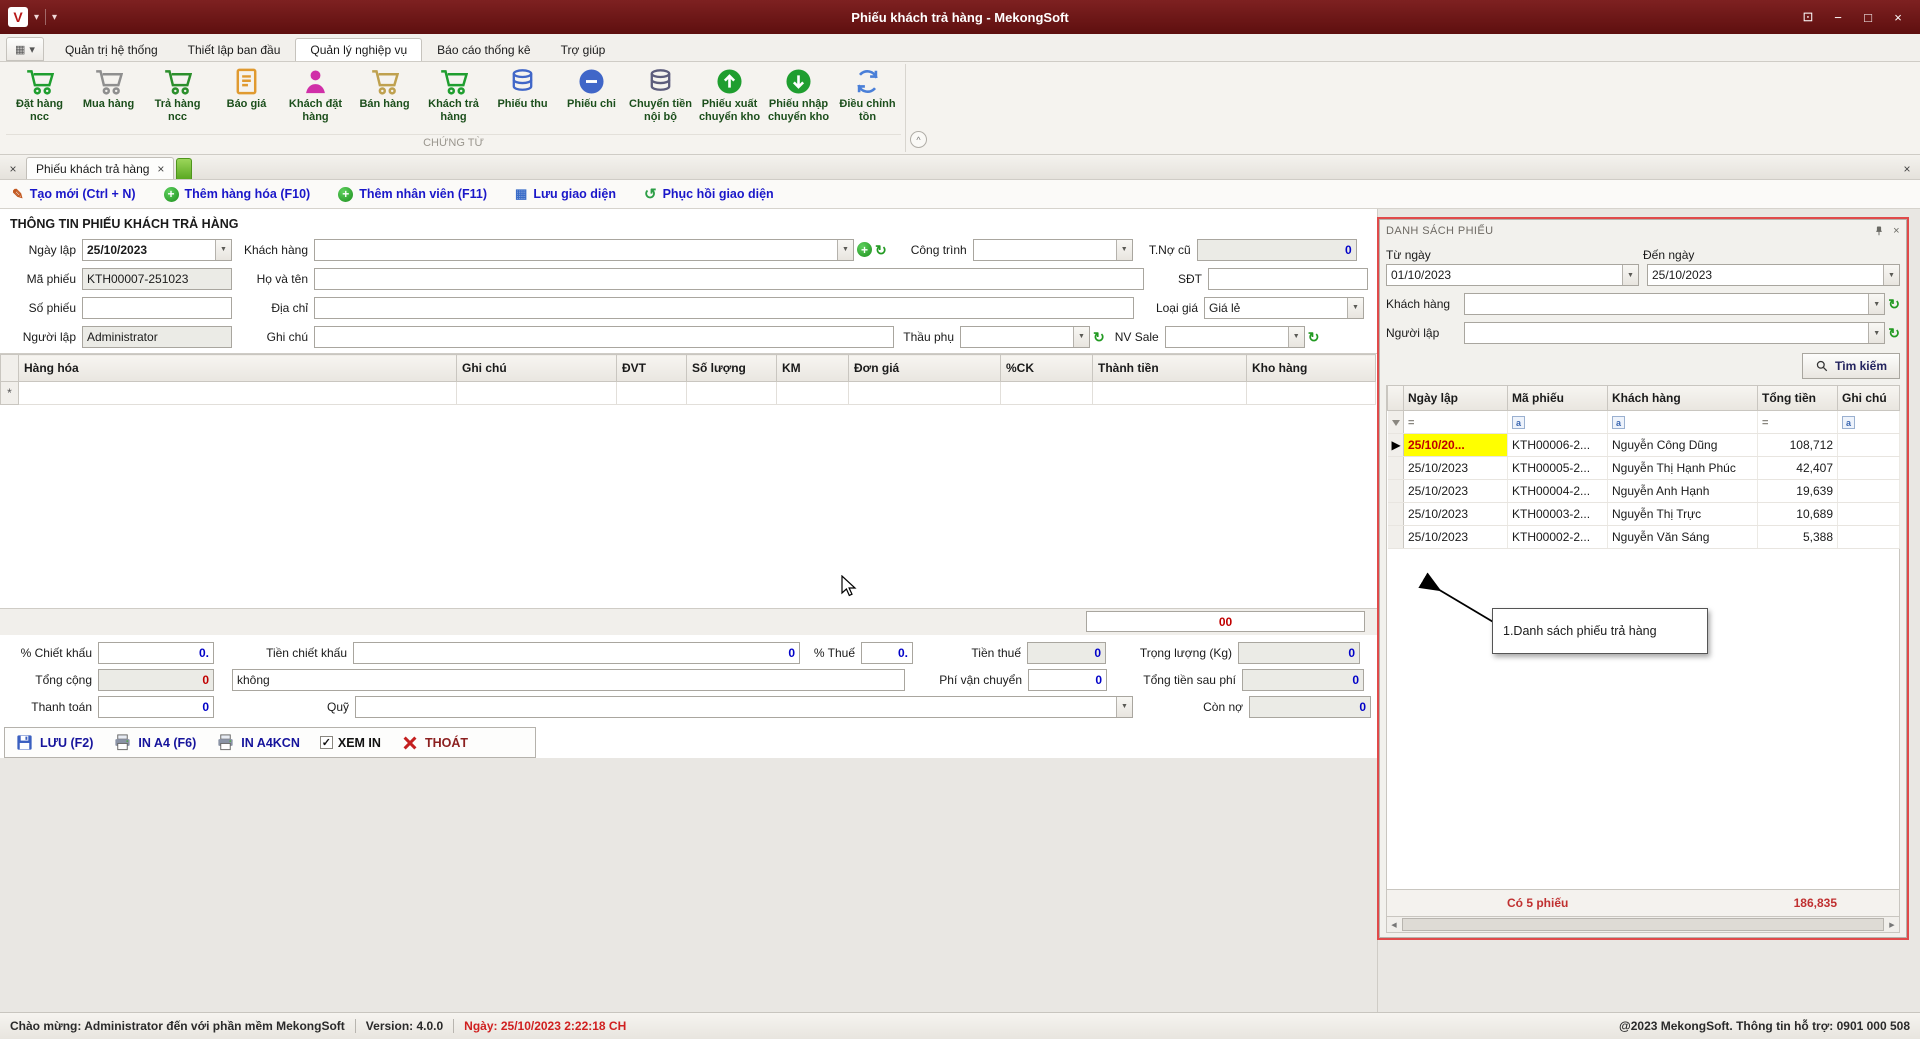 The height and width of the screenshot is (1039, 1920). What do you see at coordinates (1682, 514) in the screenshot?
I see `cell-khach-hang: Nguyễn Thị Trực` at bounding box center [1682, 514].